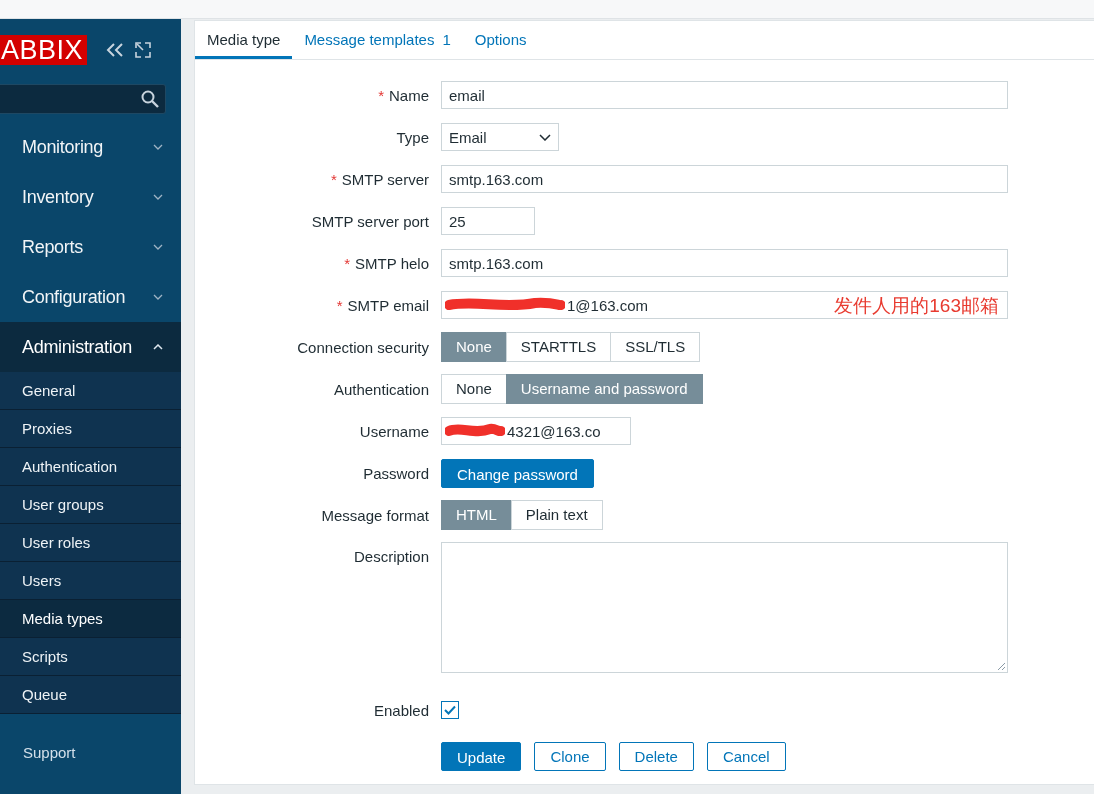 Image resolution: width=1094 pixels, height=794 pixels. Describe the element at coordinates (916, 306) in the screenshot. I see `annotation-text: 发件人用的163邮箱` at that location.